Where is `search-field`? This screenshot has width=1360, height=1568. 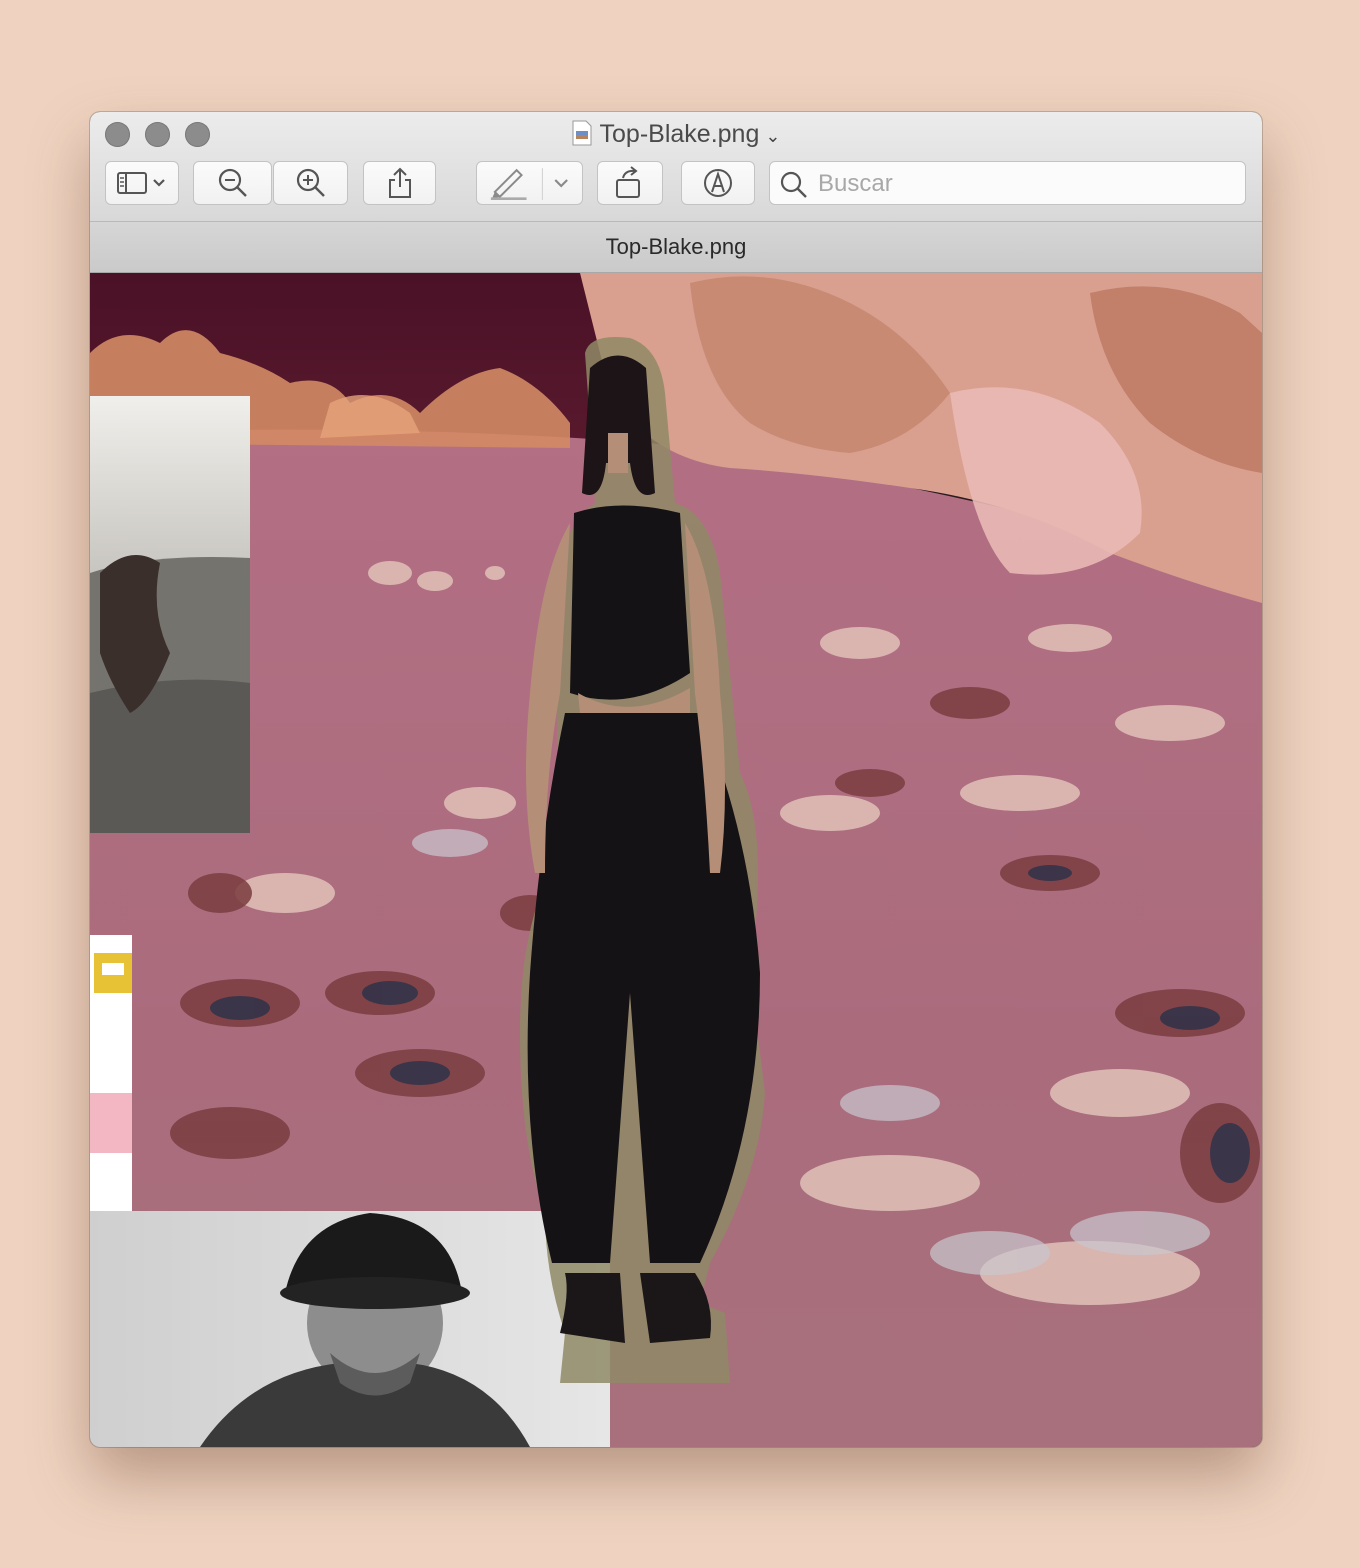
search-field is located at coordinates (1007, 183).